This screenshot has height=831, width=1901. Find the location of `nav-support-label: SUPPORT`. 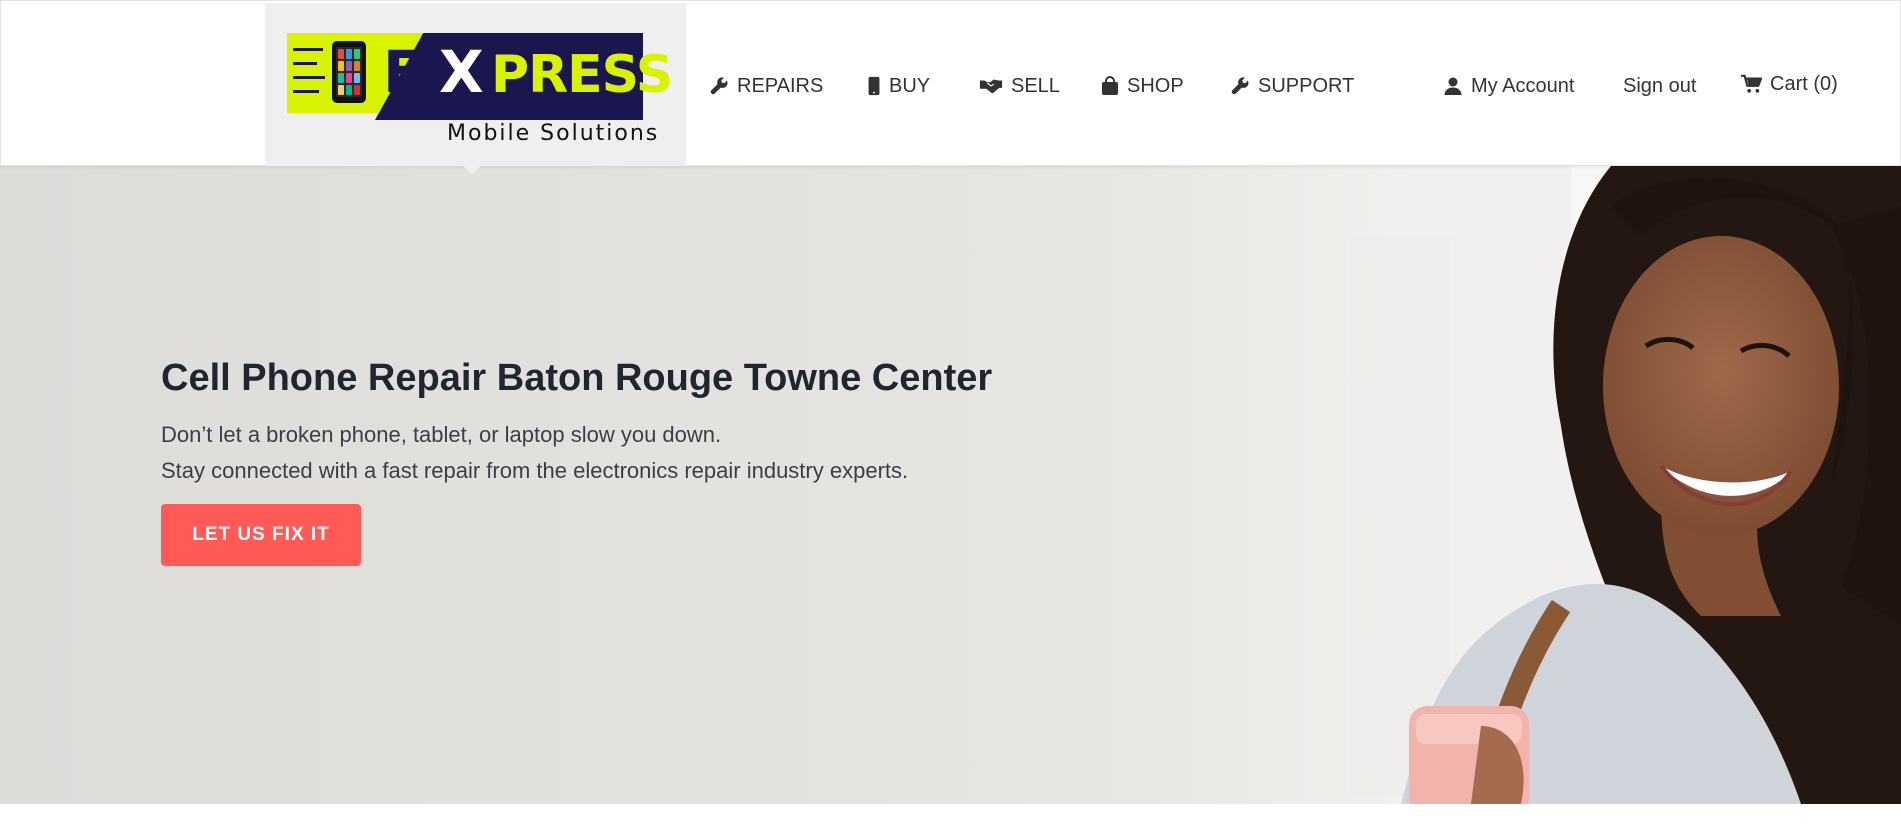

nav-support-label: SUPPORT is located at coordinates (1306, 85).